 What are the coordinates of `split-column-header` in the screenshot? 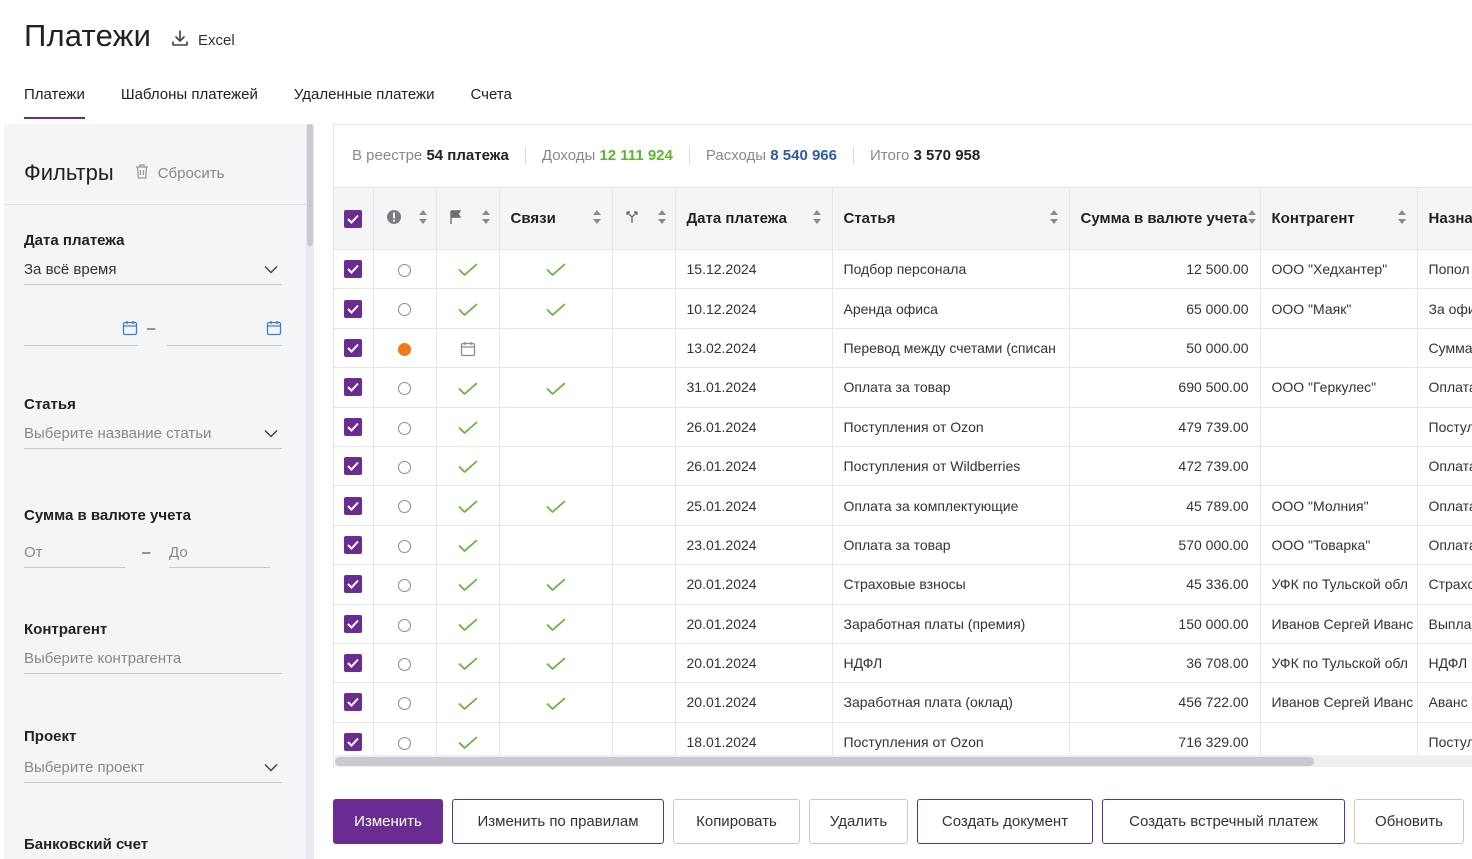 It's located at (644, 218).